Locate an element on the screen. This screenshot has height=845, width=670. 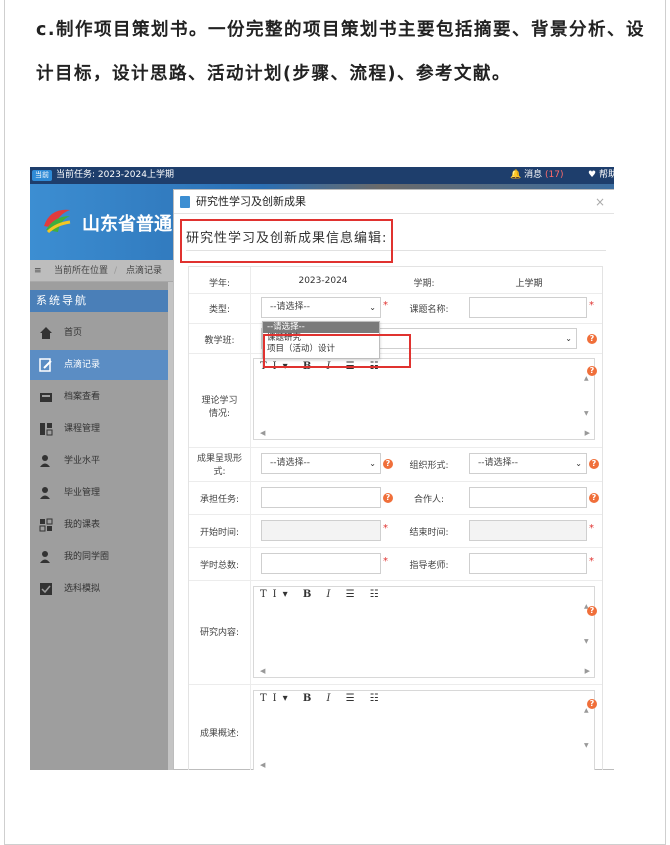
year-label: 学年: is located at coordinates (219, 284).